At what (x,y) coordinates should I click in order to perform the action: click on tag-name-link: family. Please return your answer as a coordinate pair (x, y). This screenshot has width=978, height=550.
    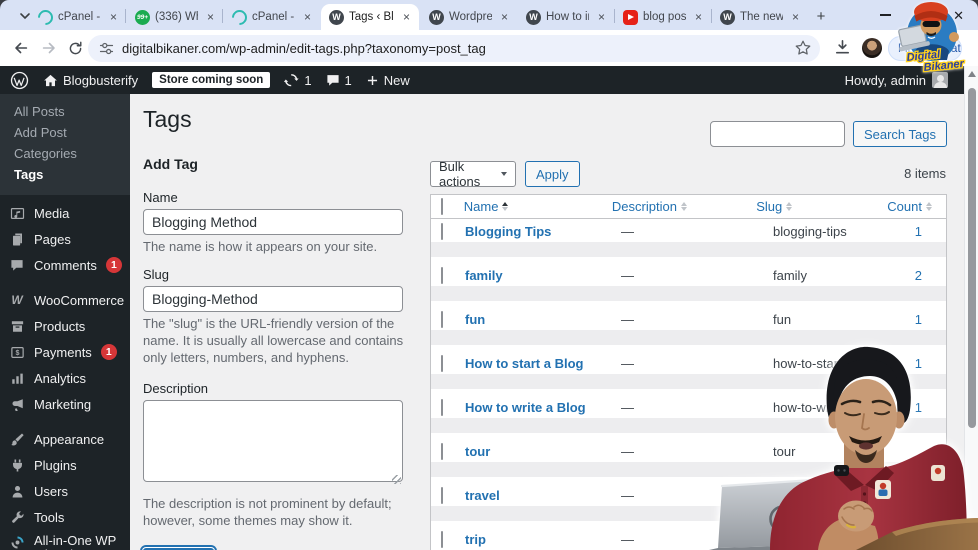
    Looking at the image, I should click on (484, 275).